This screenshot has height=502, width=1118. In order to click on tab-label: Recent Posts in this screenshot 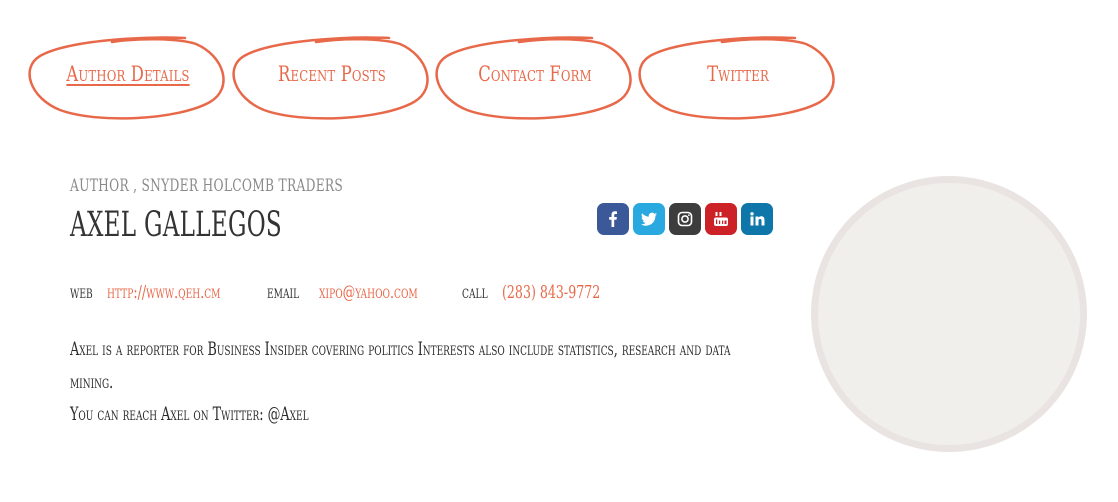, I will do `click(332, 74)`.